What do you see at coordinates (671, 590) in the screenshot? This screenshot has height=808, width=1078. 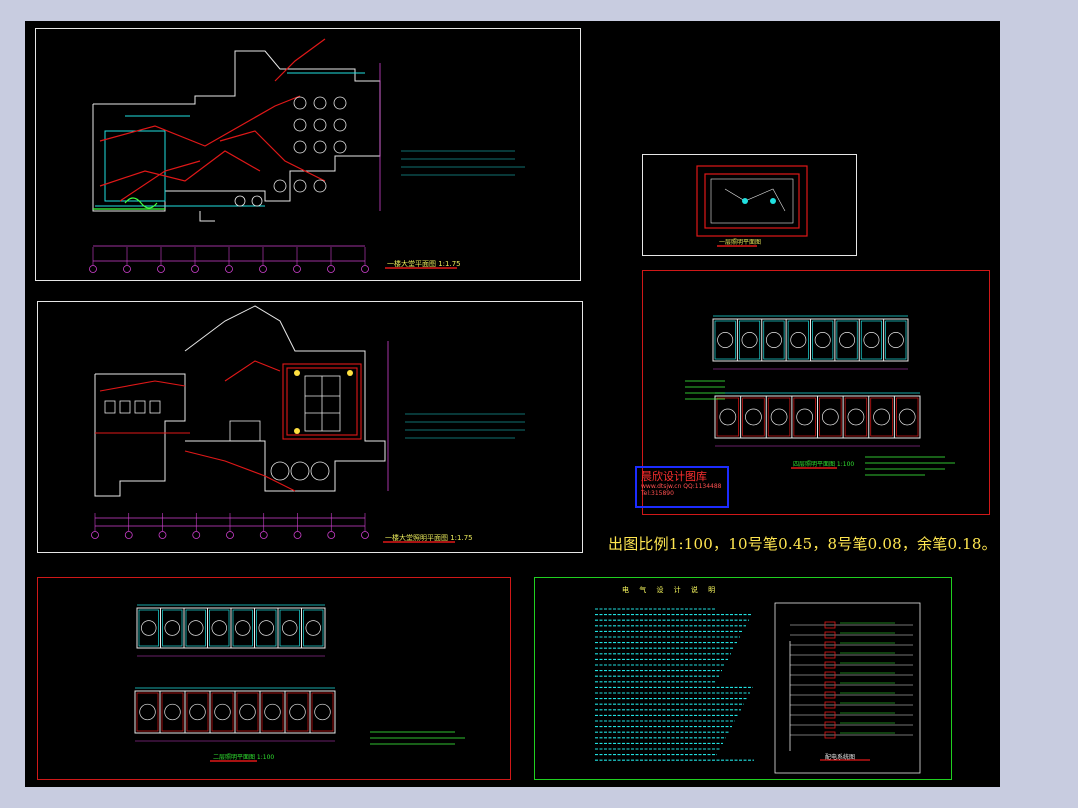 I see `spec-title: 电 气 设 计 说 明` at bounding box center [671, 590].